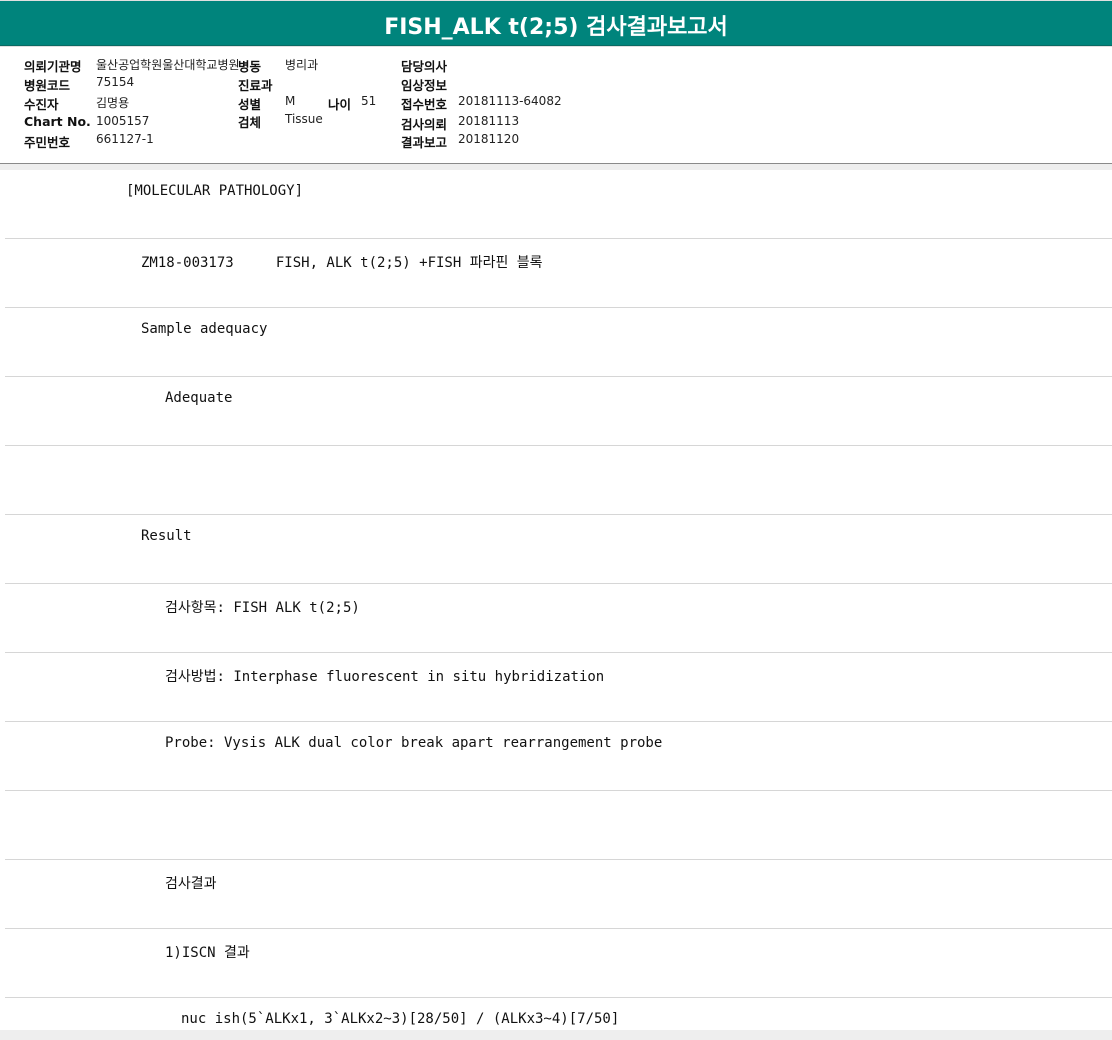 The image size is (1112, 1040). What do you see at coordinates (424, 66) in the screenshot?
I see `doctor-label: 담당의사` at bounding box center [424, 66].